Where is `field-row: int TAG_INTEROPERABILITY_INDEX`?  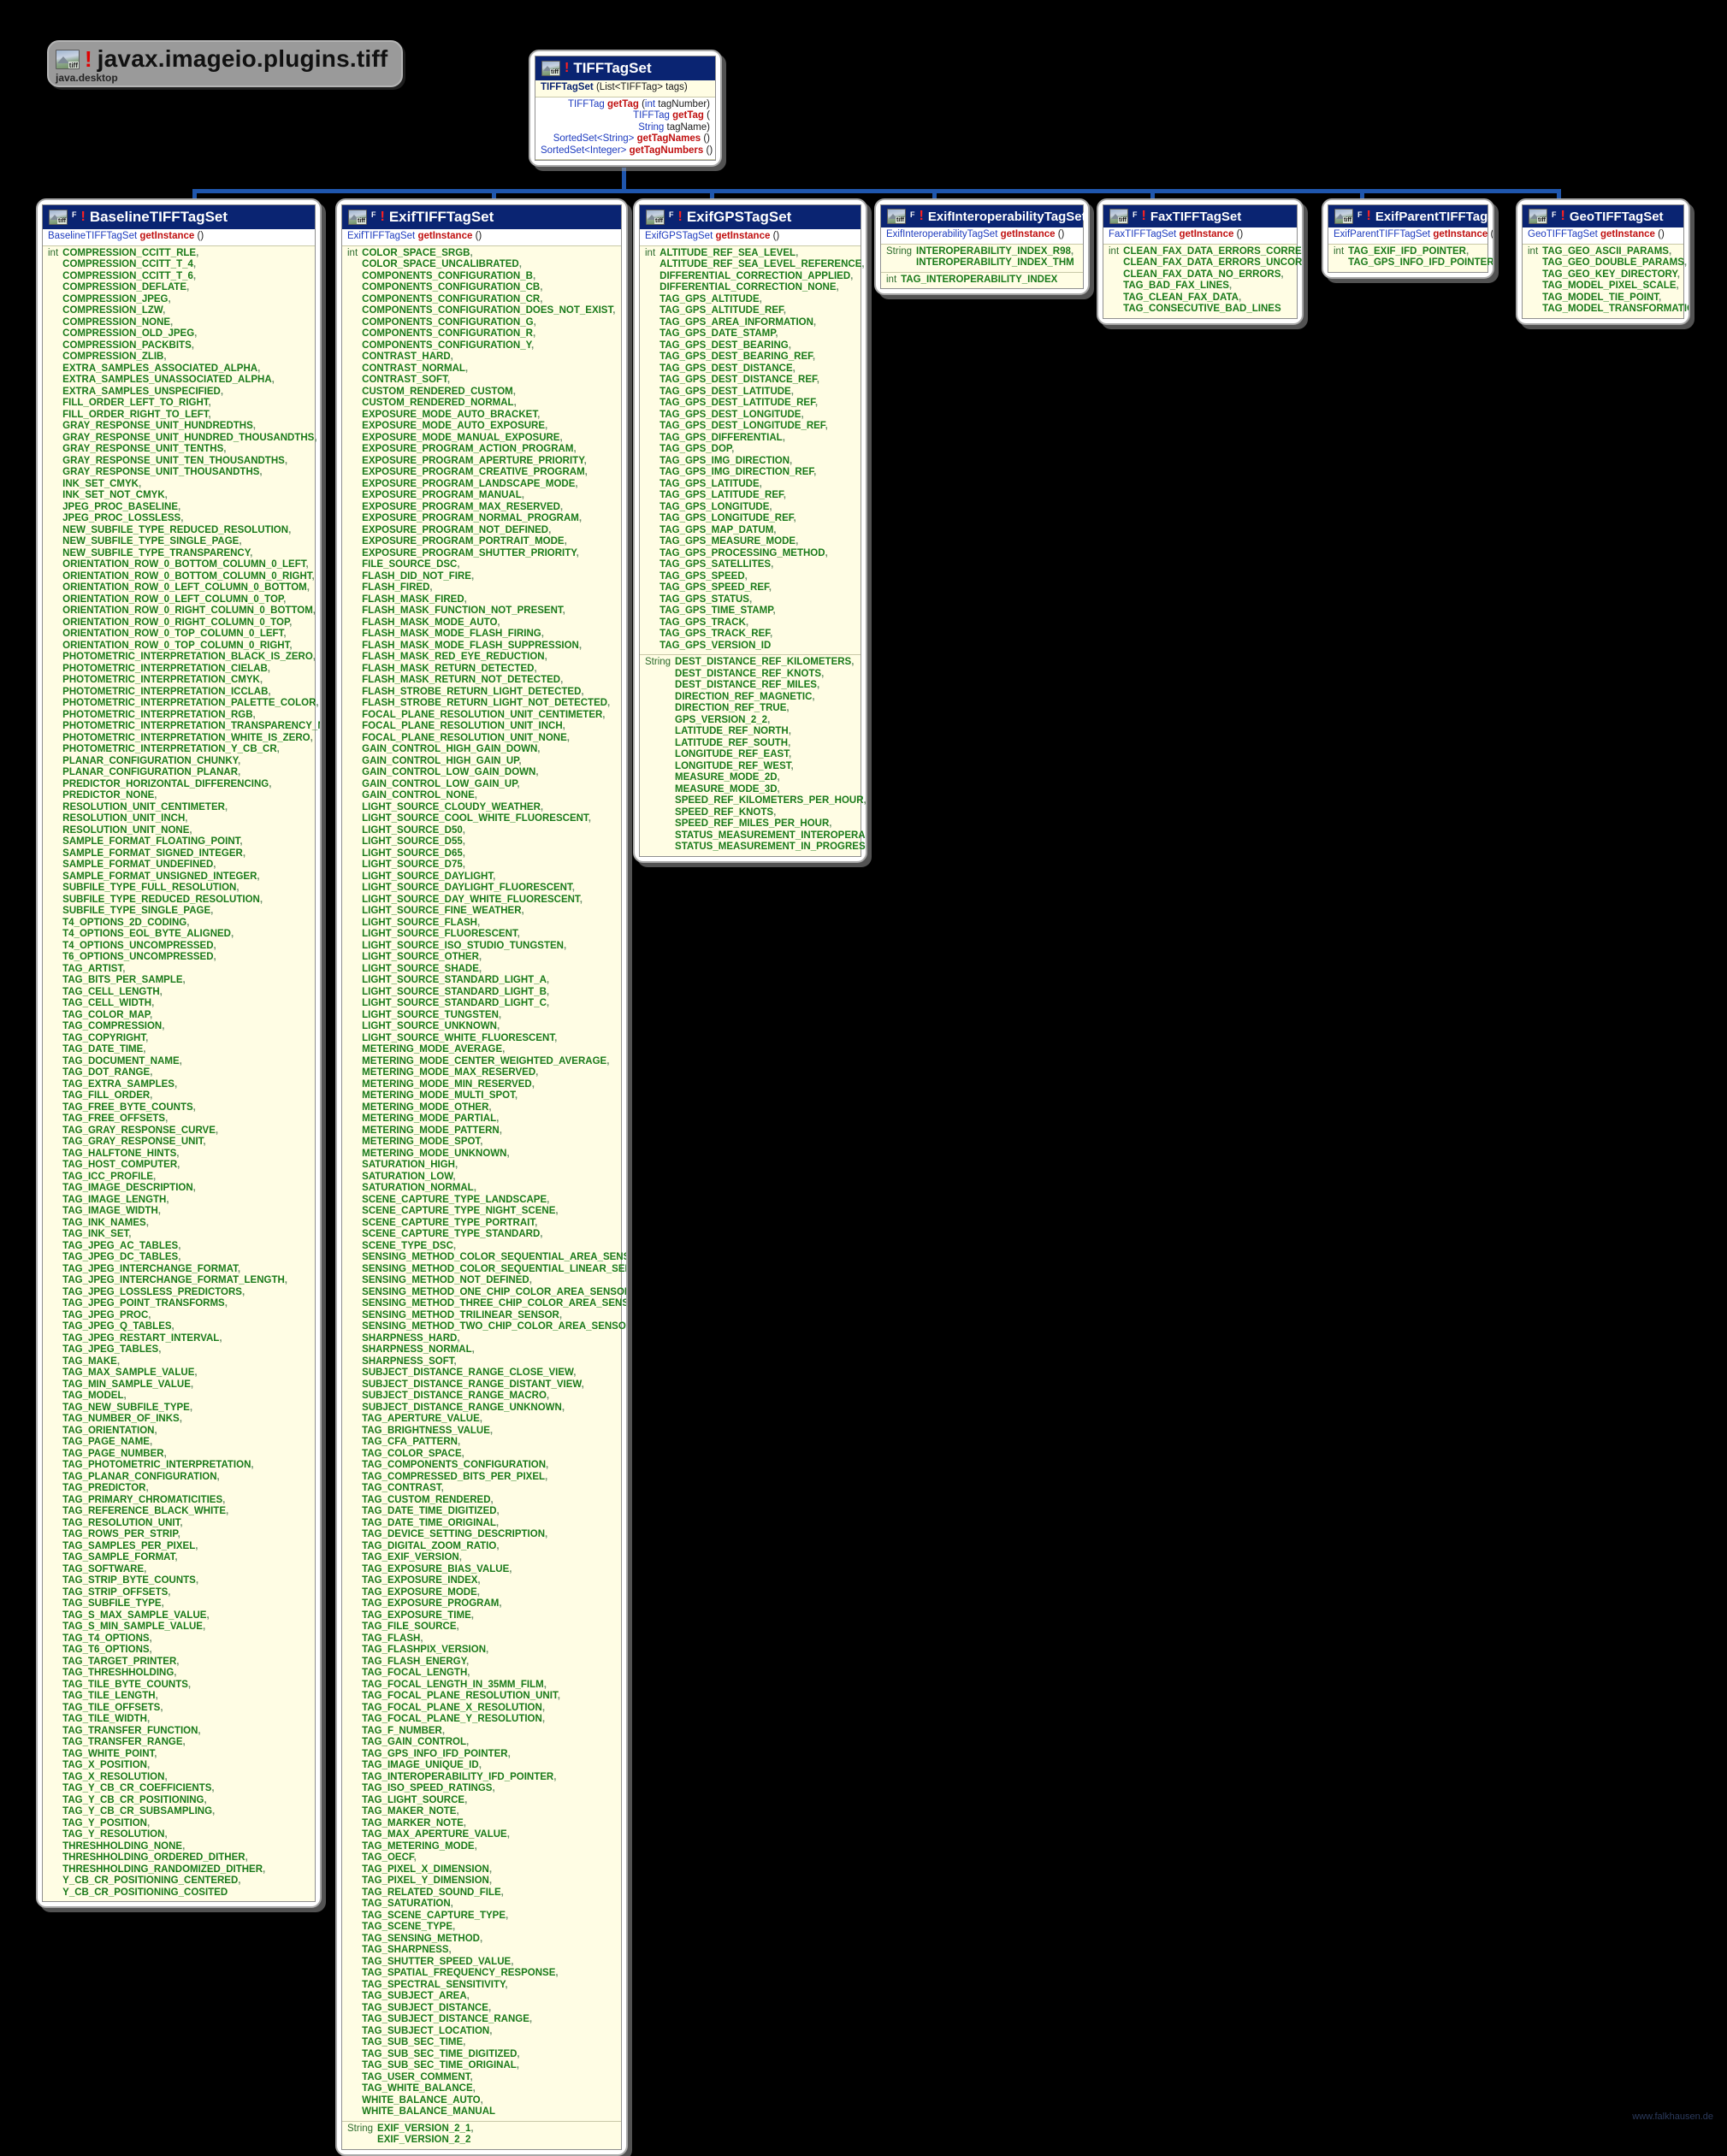
field-row: int TAG_INTEROPERABILITY_INDEX is located at coordinates (971, 280).